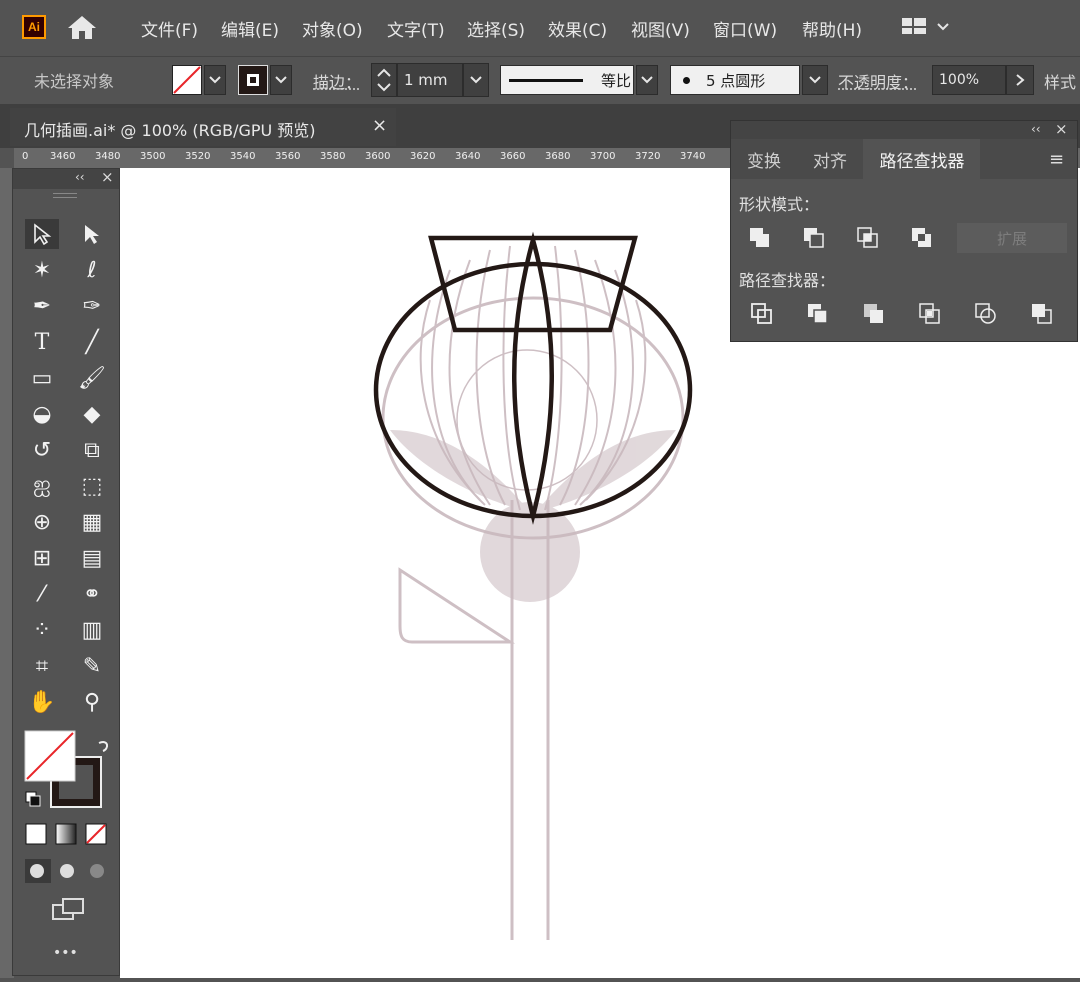 This screenshot has width=1080, height=982. Describe the element at coordinates (66, 179) in the screenshot. I see `tools-panel-header: ‹‹ ×` at that location.